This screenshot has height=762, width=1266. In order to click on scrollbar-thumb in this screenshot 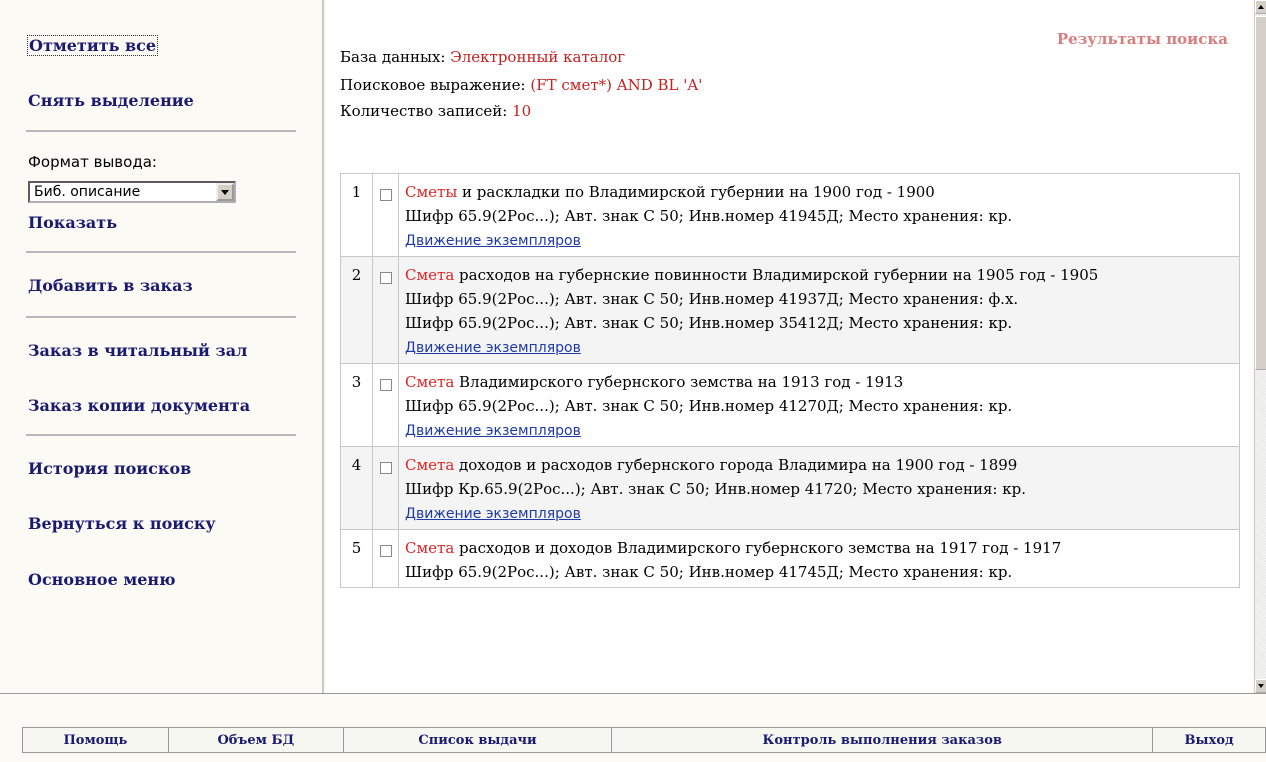, I will do `click(1260, 193)`.